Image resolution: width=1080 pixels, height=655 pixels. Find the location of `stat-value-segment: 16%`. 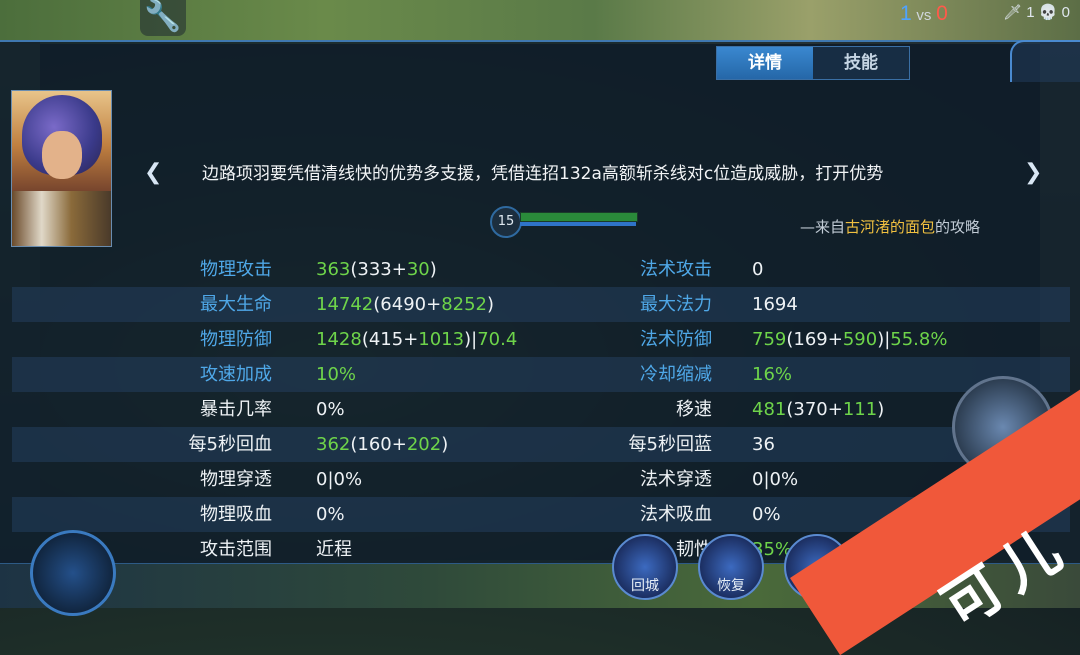

stat-value-segment: 16% is located at coordinates (772, 374).